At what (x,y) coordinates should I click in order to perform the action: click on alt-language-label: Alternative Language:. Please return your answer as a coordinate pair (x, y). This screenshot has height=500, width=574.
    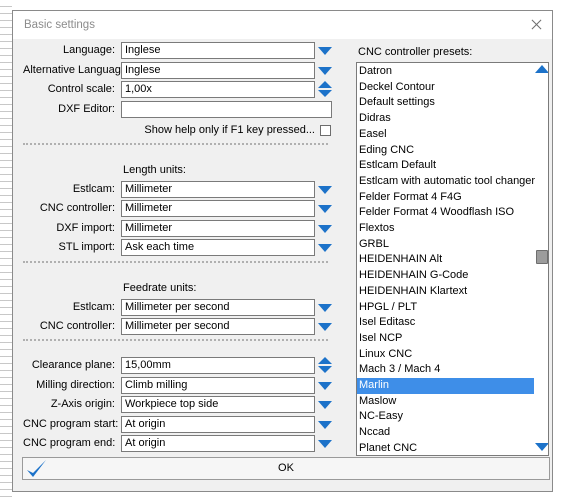
    Looking at the image, I should click on (77, 70).